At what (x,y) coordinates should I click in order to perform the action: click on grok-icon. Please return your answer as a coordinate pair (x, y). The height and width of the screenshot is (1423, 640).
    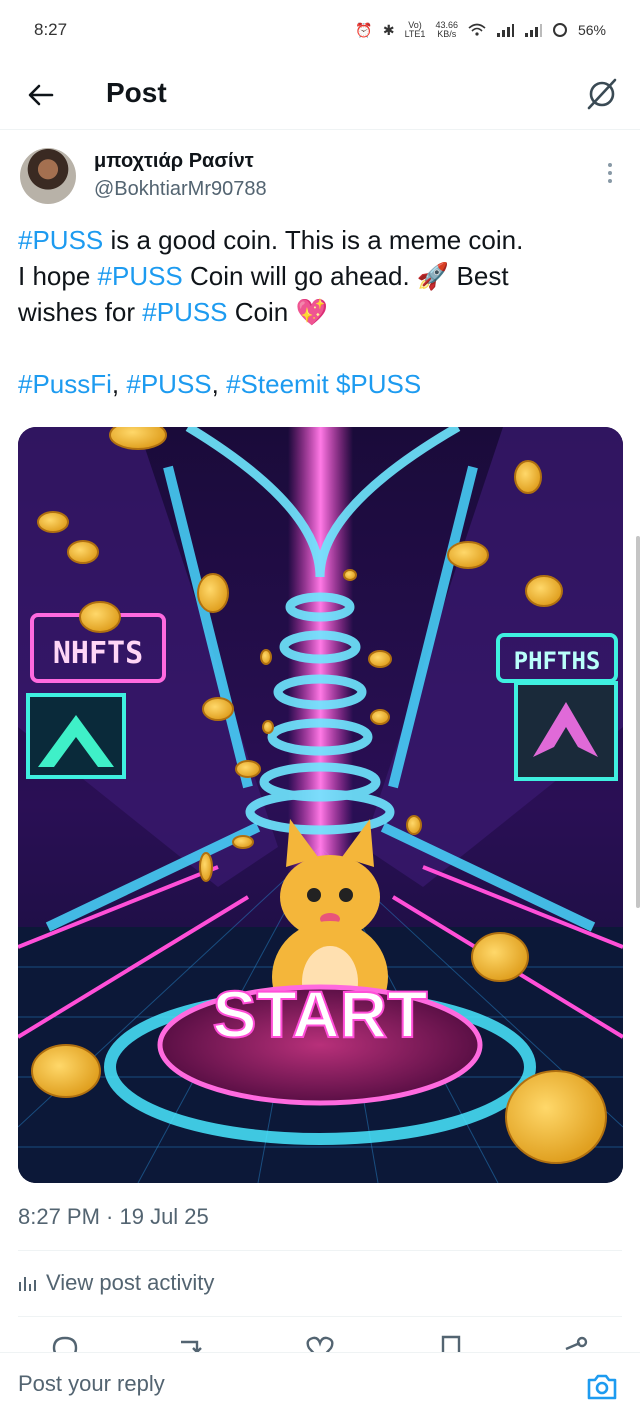
    Looking at the image, I should click on (602, 94).